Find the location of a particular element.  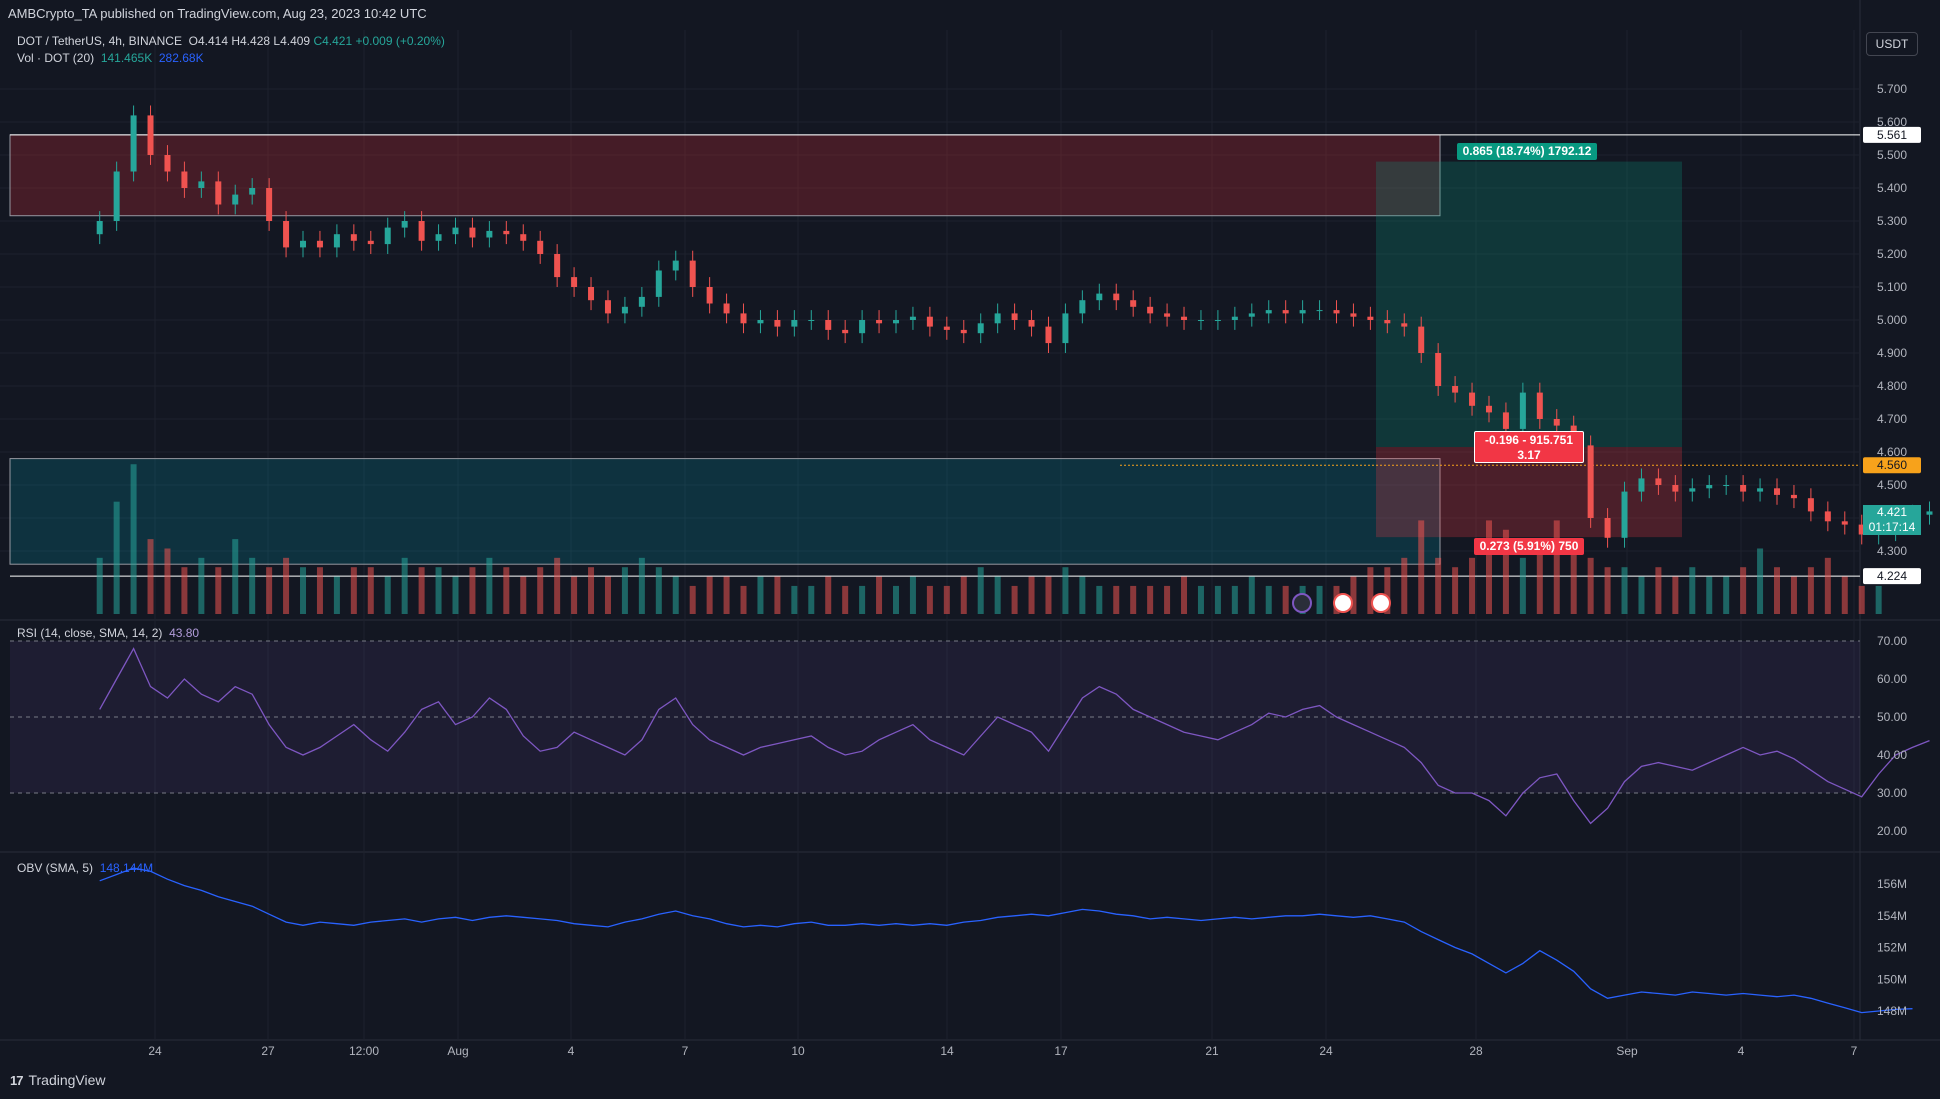

time-tick-label: Aug is located at coordinates (457, 1051).